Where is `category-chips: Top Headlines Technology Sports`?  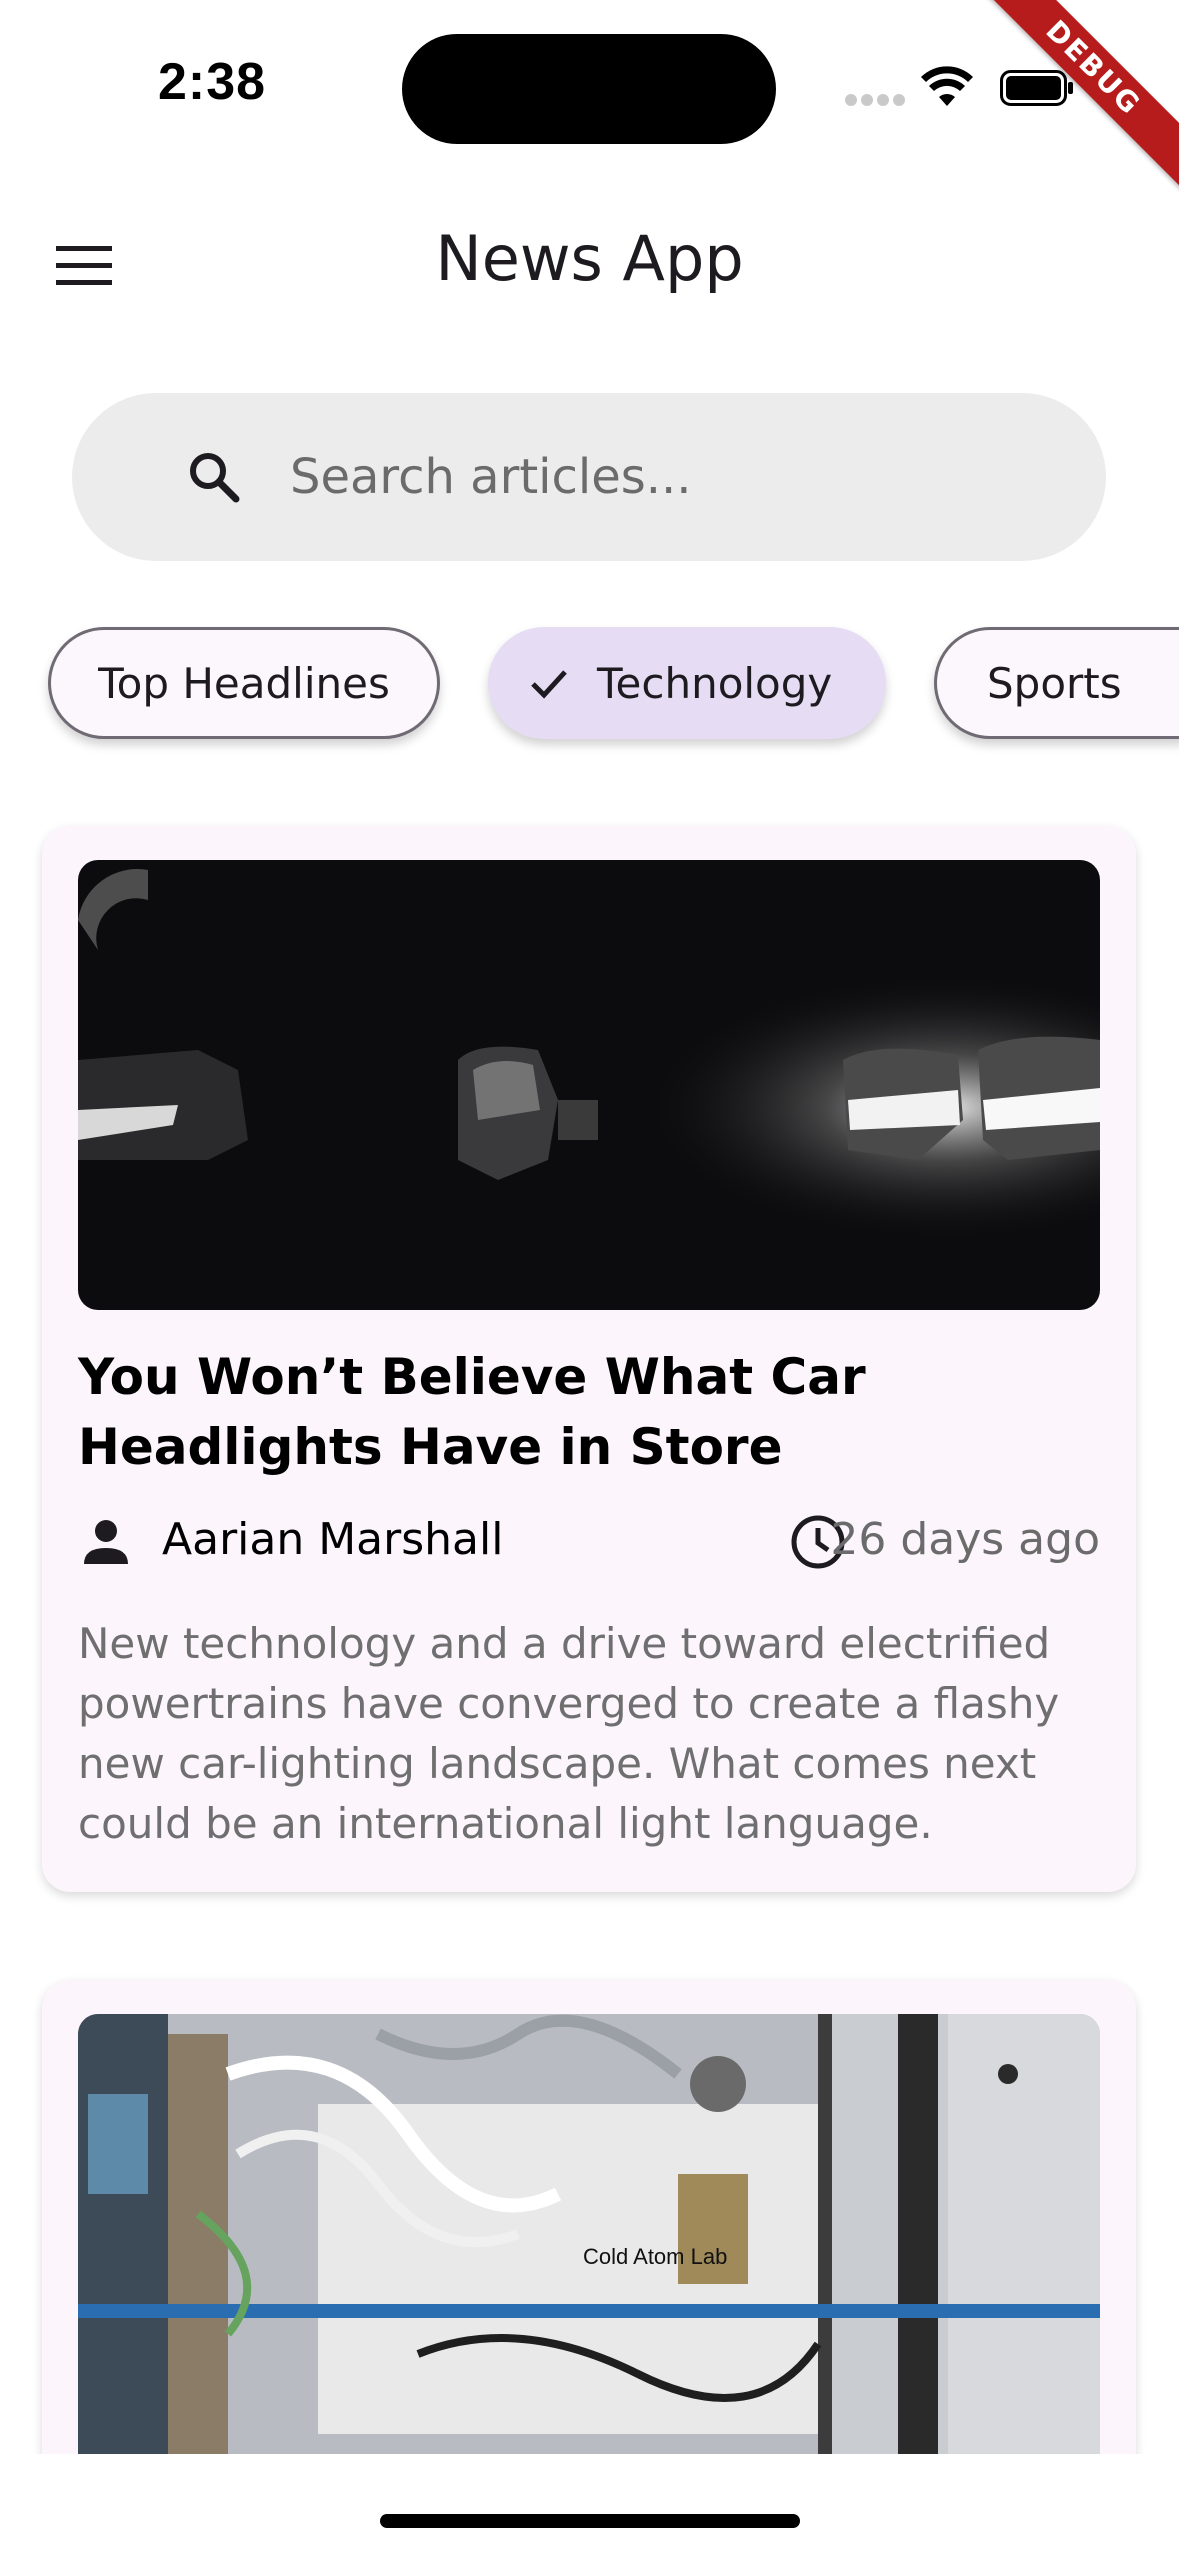 category-chips: Top Headlines Technology Sports is located at coordinates (589, 690).